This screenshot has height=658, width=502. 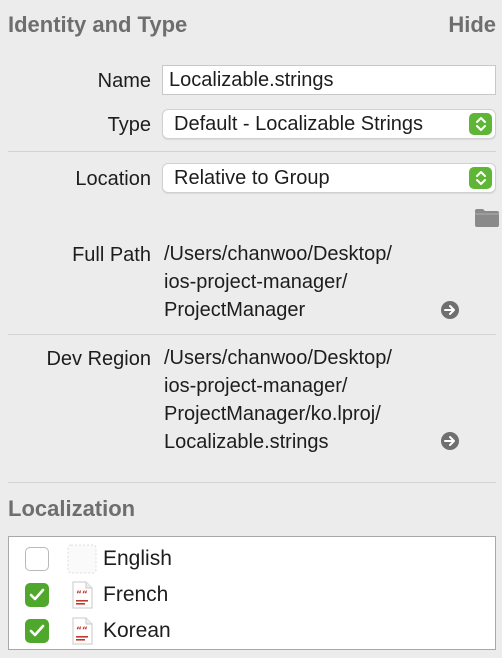 What do you see at coordinates (278, 358) in the screenshot?
I see `dev-region-line: /Users/chanwoo/Desktop/` at bounding box center [278, 358].